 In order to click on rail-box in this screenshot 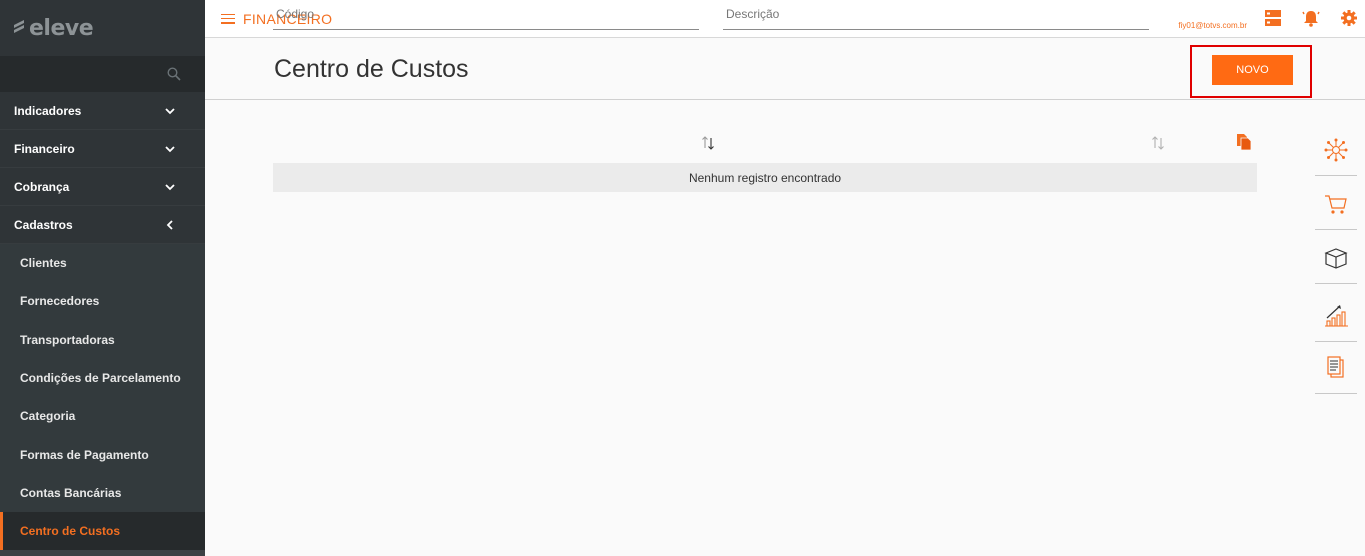, I will do `click(1336, 258)`.